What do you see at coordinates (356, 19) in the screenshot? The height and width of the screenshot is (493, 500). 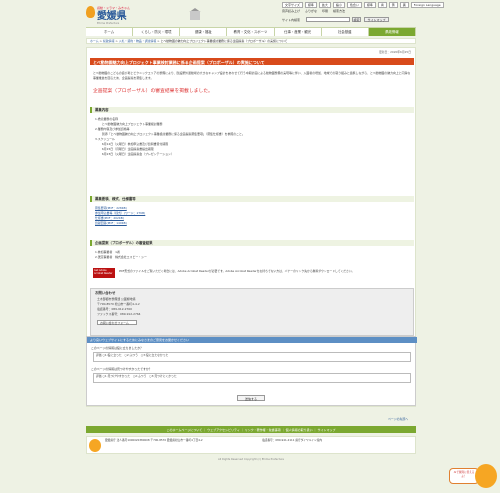 I see `search-button: 検索` at bounding box center [356, 19].